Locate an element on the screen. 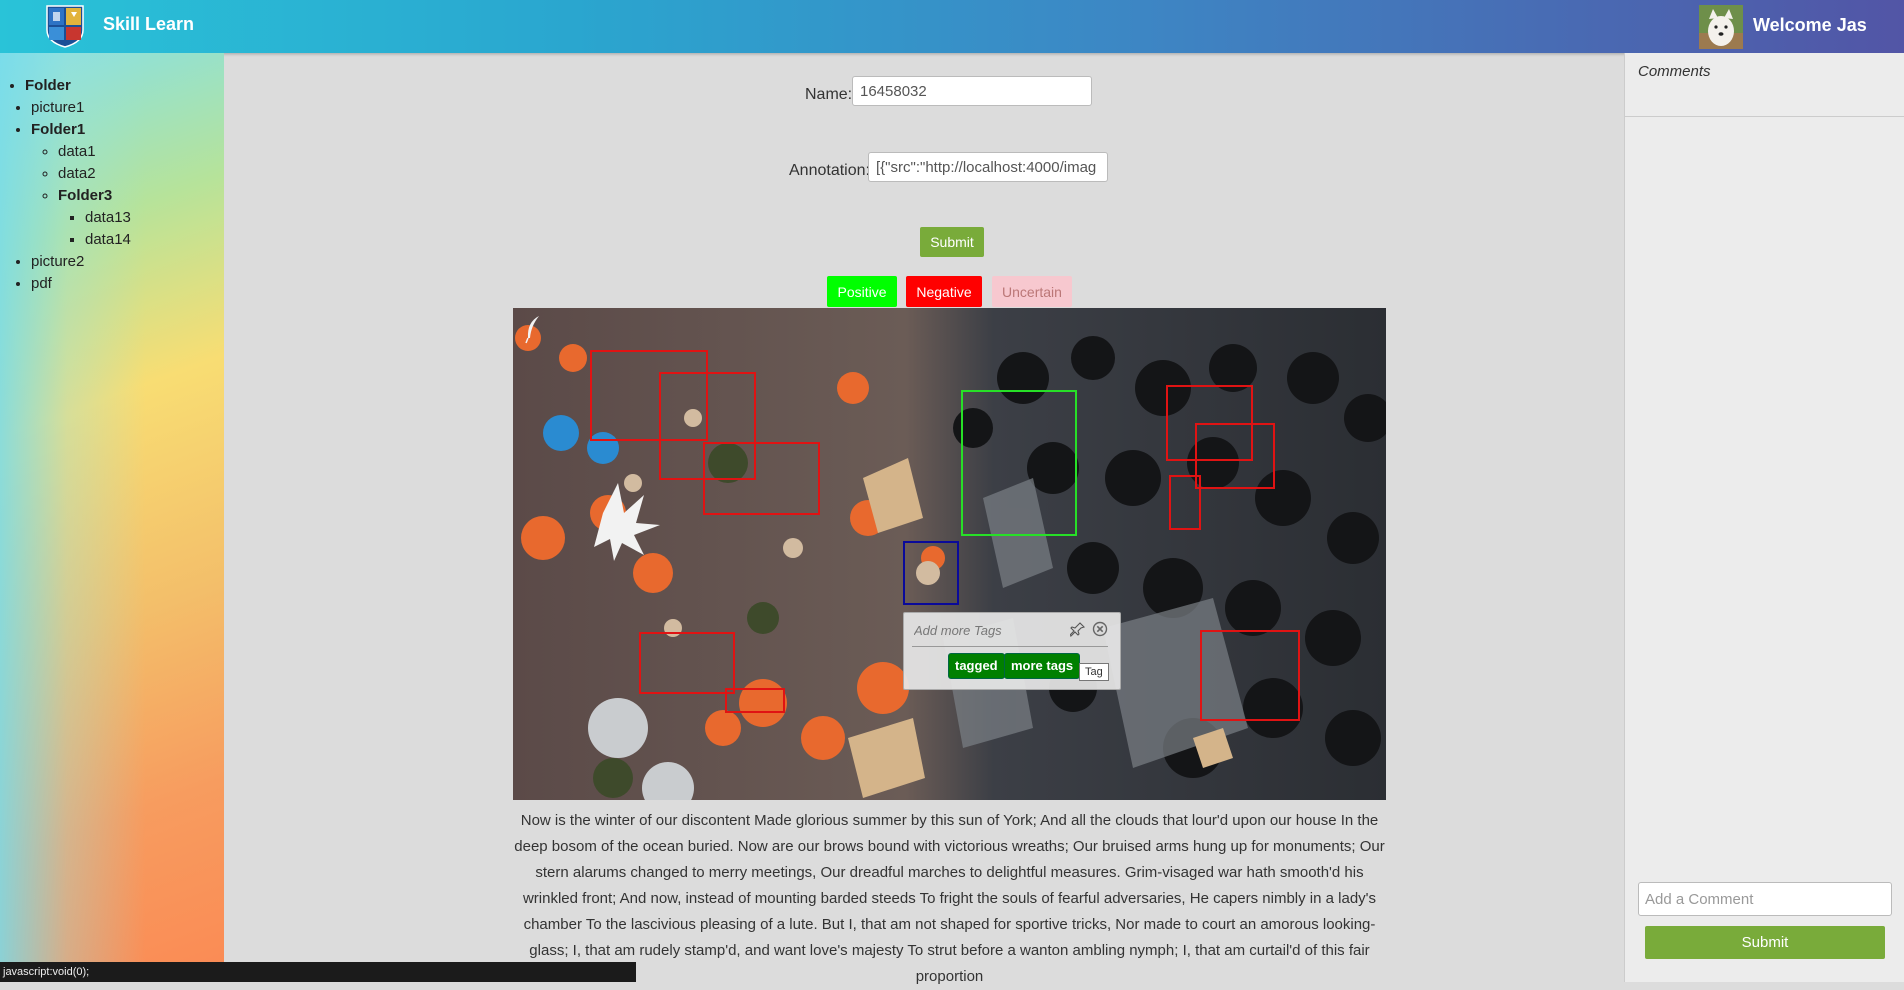  avatar-dog-icon is located at coordinates (1721, 27).